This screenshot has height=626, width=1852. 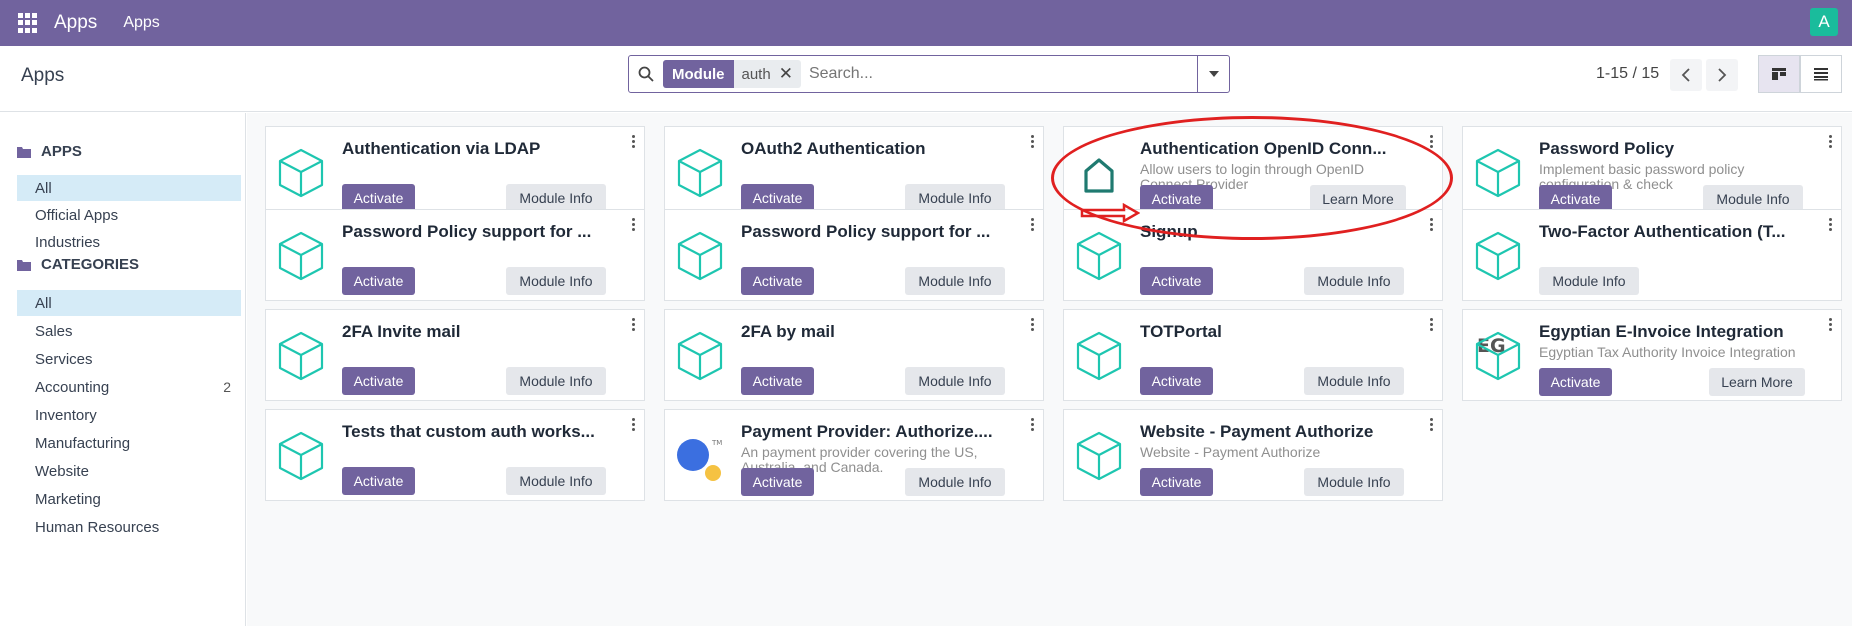 I want to click on learn-more-button: Learn More, so click(x=1757, y=382).